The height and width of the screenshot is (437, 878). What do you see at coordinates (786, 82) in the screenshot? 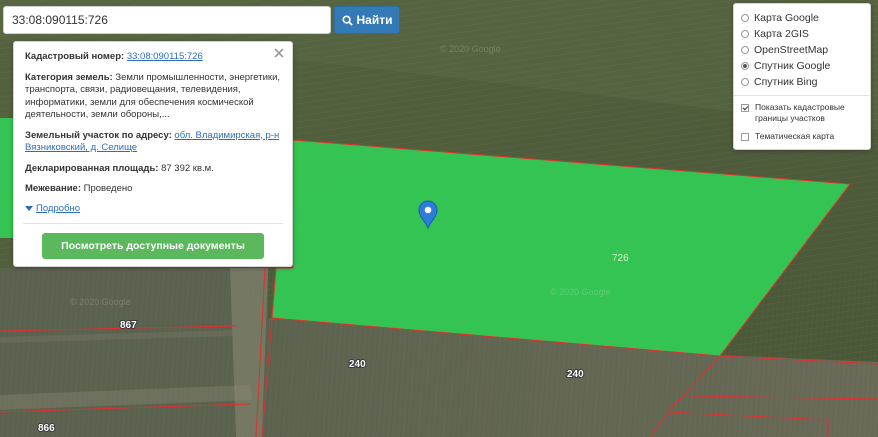
I see `layer-bing-satellite-label: Спутник Bing` at bounding box center [786, 82].